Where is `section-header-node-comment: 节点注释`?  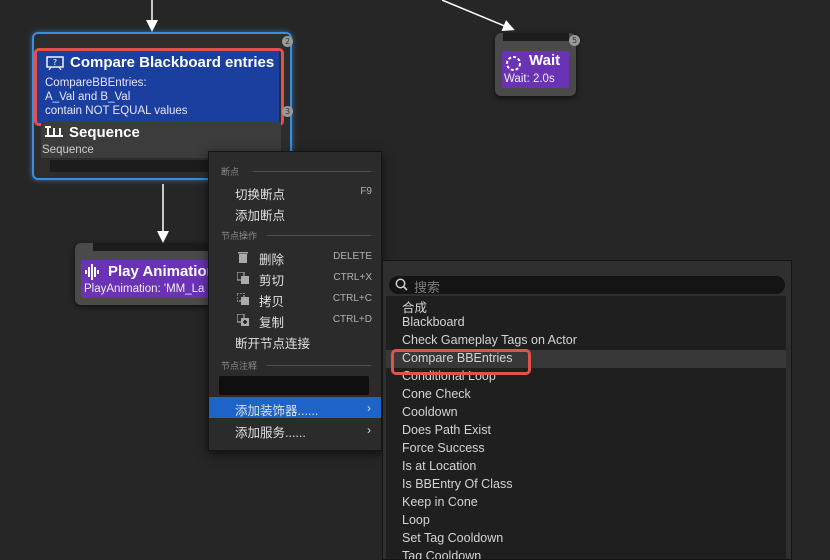 section-header-node-comment: 节点注释 is located at coordinates (239, 366).